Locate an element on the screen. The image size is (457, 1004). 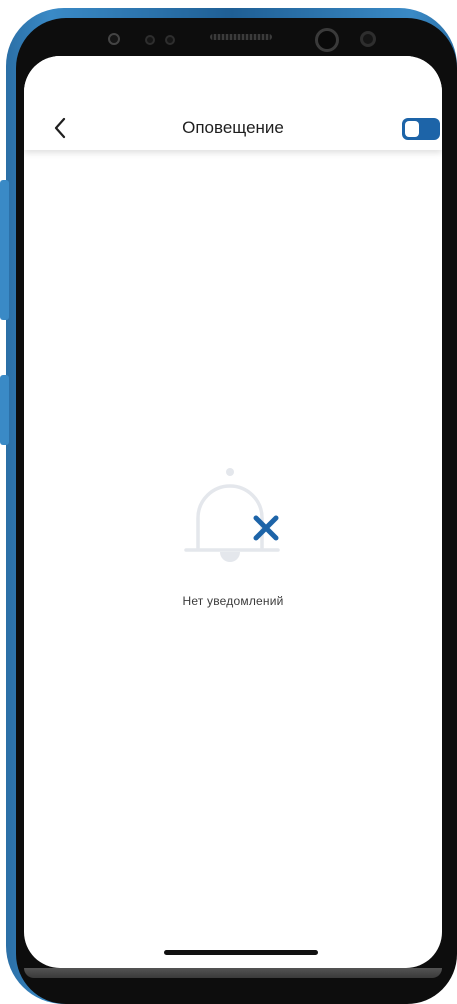
app-header: Оповещение is located at coordinates (233, 103).